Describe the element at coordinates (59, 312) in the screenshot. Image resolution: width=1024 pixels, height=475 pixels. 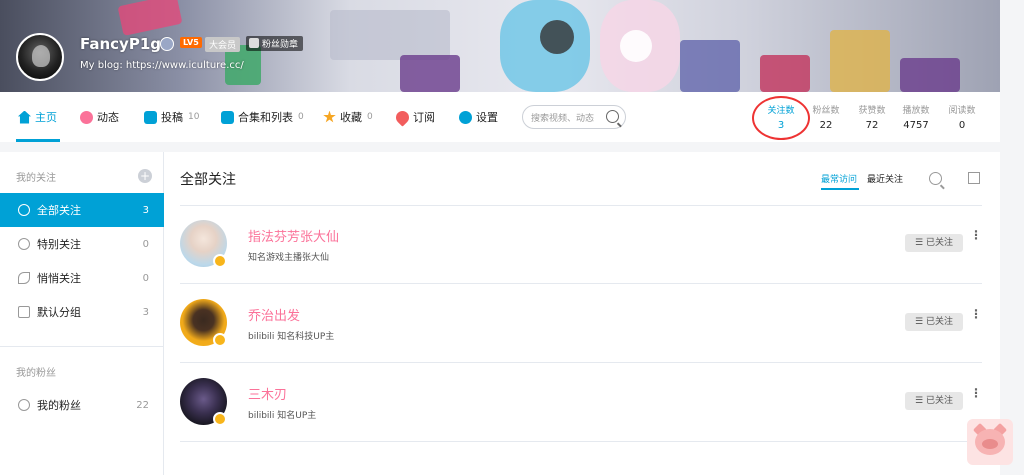
I see `sidebar-item-label: 默认分组` at that location.